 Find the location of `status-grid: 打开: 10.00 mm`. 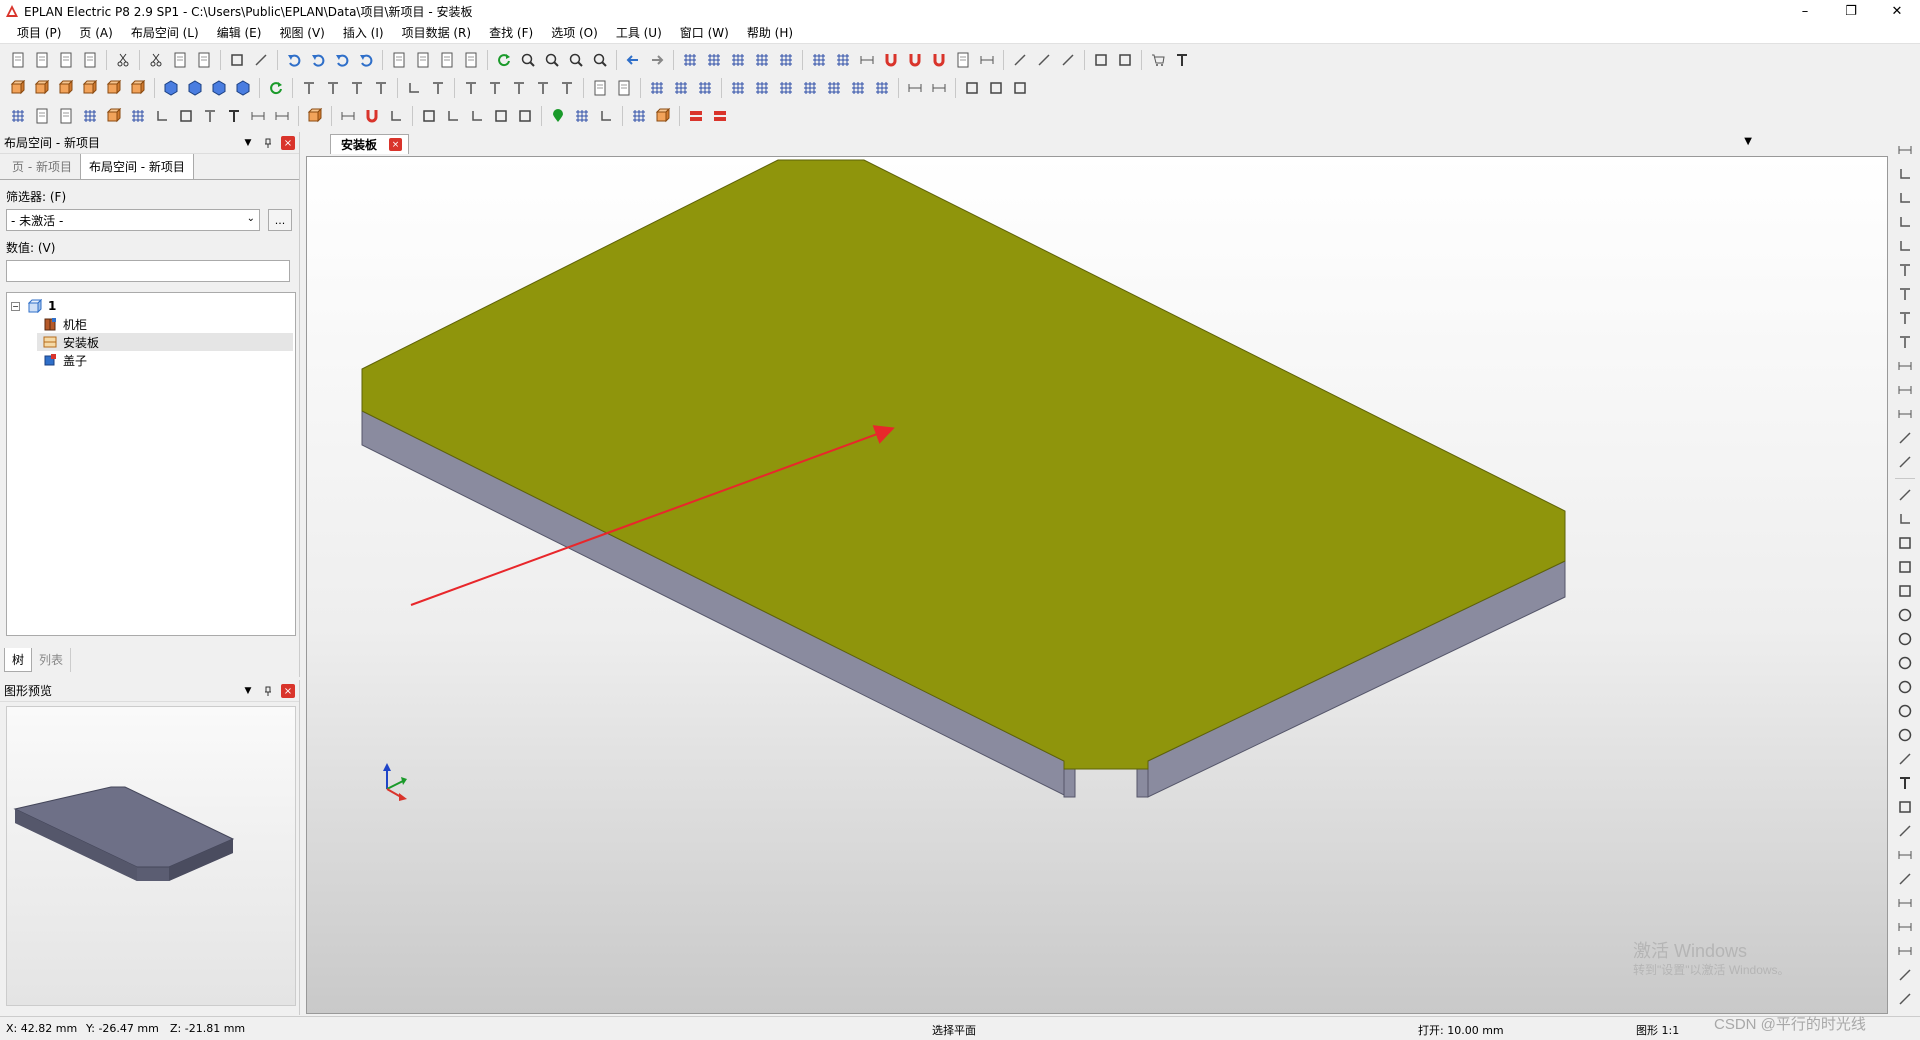

status-grid: 打开: 10.00 mm is located at coordinates (1461, 1030).